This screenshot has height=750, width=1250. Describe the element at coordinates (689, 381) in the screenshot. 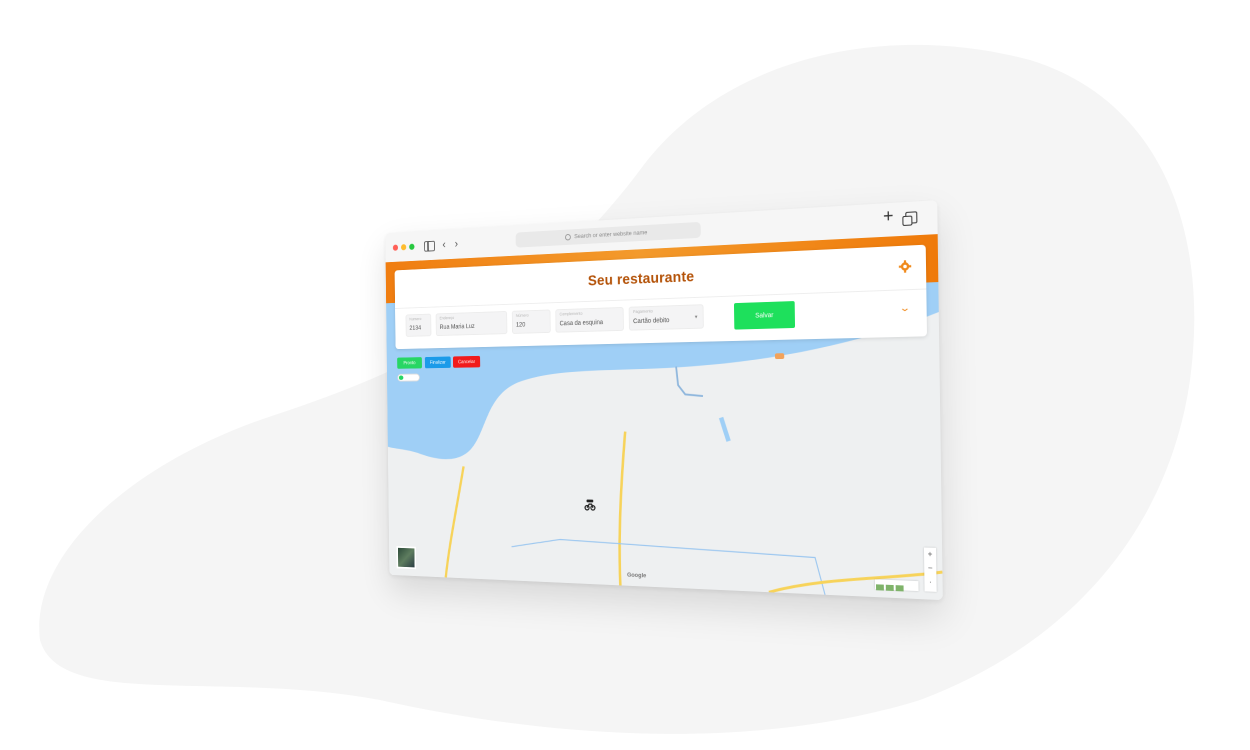

I see `river-line` at that location.